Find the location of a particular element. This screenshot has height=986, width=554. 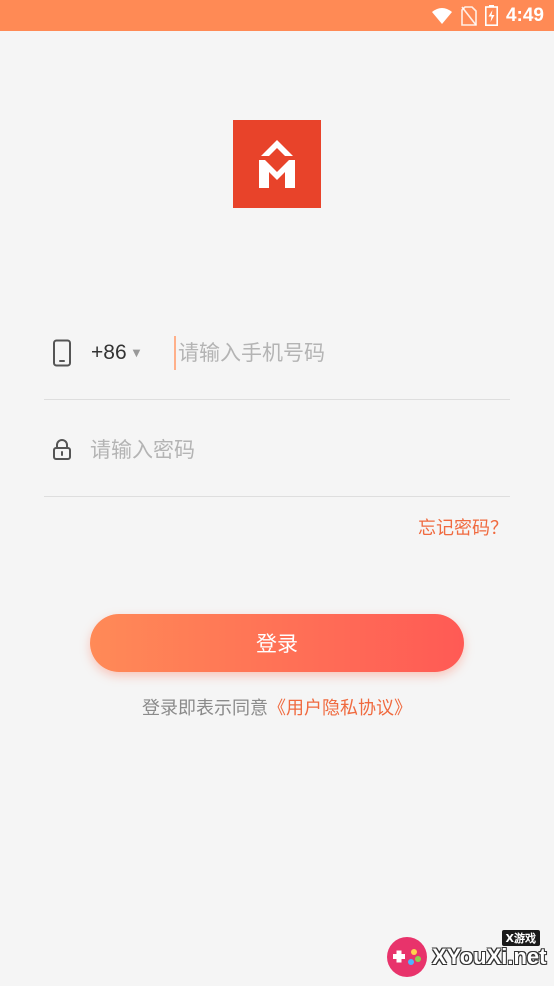

login-button: 登录 is located at coordinates (277, 643).